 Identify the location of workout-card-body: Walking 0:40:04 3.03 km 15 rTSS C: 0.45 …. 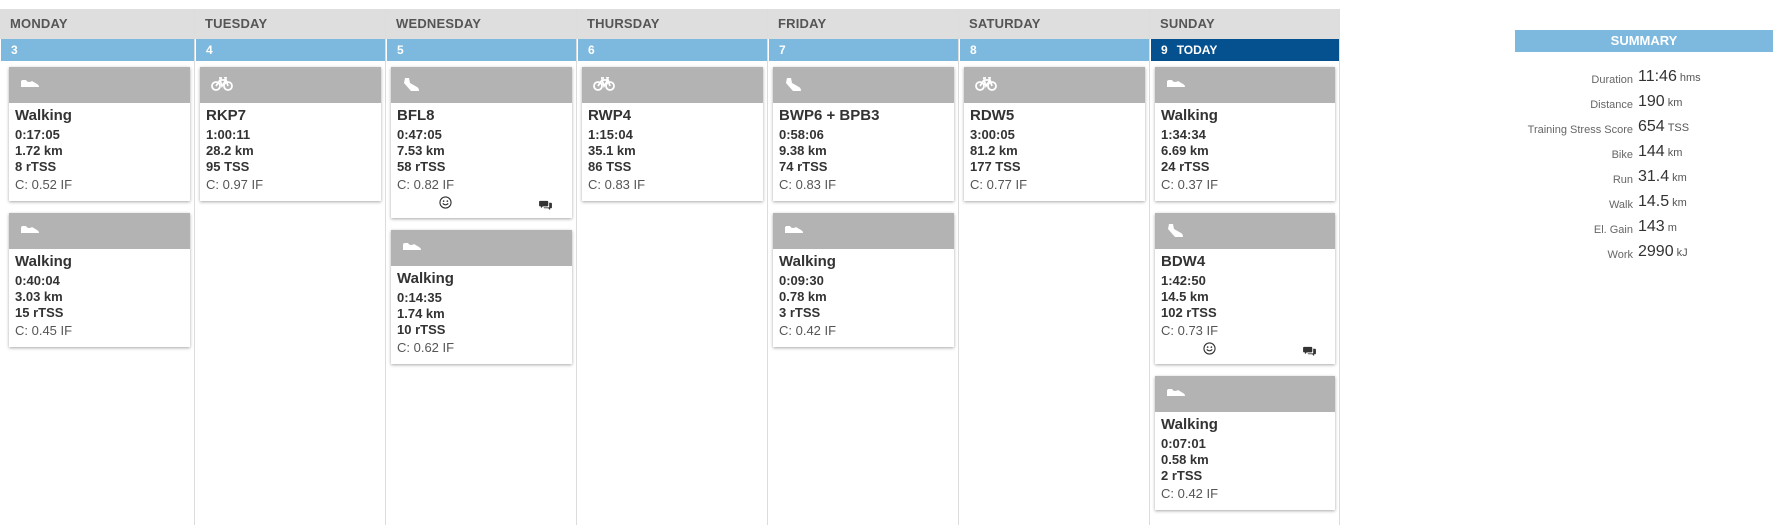
(99, 298).